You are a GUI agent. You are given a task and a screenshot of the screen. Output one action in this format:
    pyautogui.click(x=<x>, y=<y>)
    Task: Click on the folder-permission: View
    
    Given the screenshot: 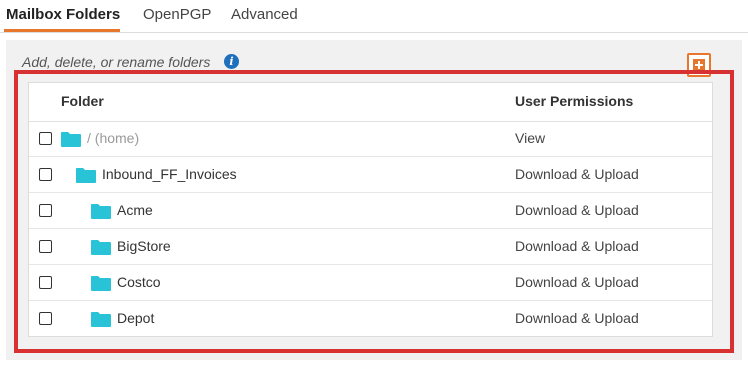 What is the action you would take?
    pyautogui.click(x=530, y=138)
    